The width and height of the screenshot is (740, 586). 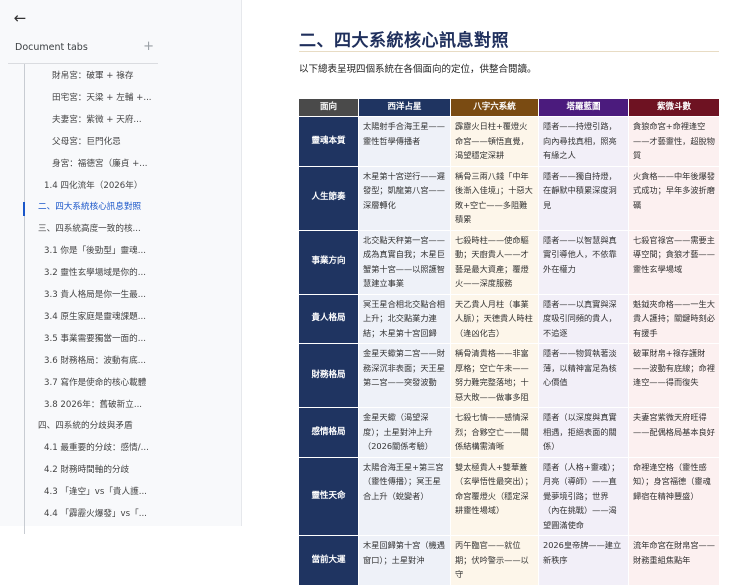 I want to click on table-cell: 隱者——獨自持燈，在靜默中積累深度洞見, so click(x=583, y=198).